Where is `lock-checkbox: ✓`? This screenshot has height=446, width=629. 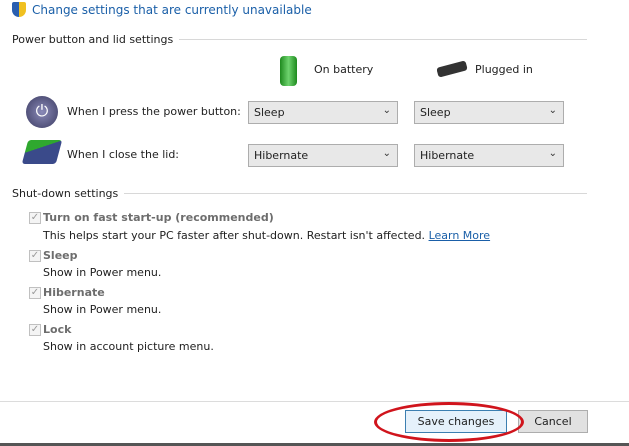
lock-checkbox: ✓ is located at coordinates (35, 330).